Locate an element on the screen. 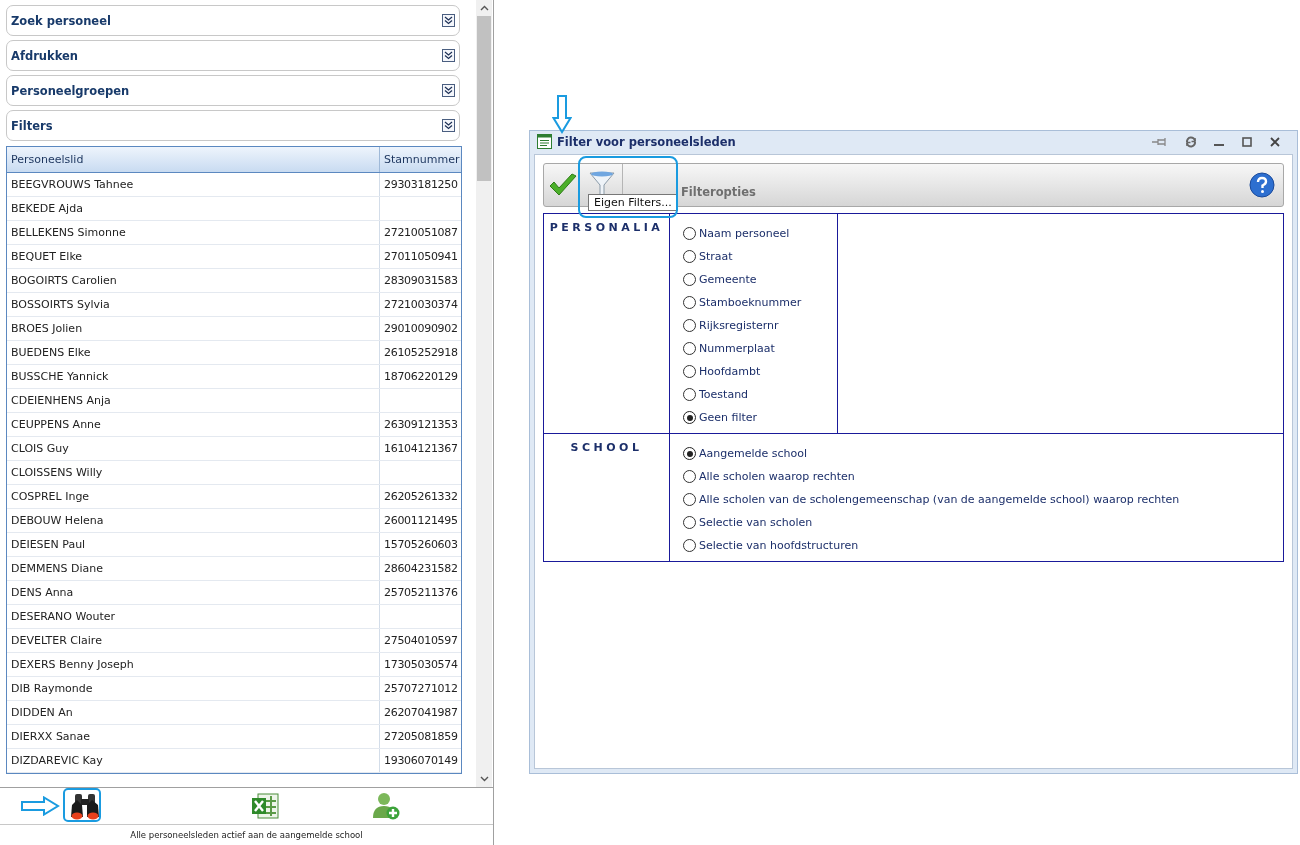  table-cell: DIB Raymonde is located at coordinates (52, 688).